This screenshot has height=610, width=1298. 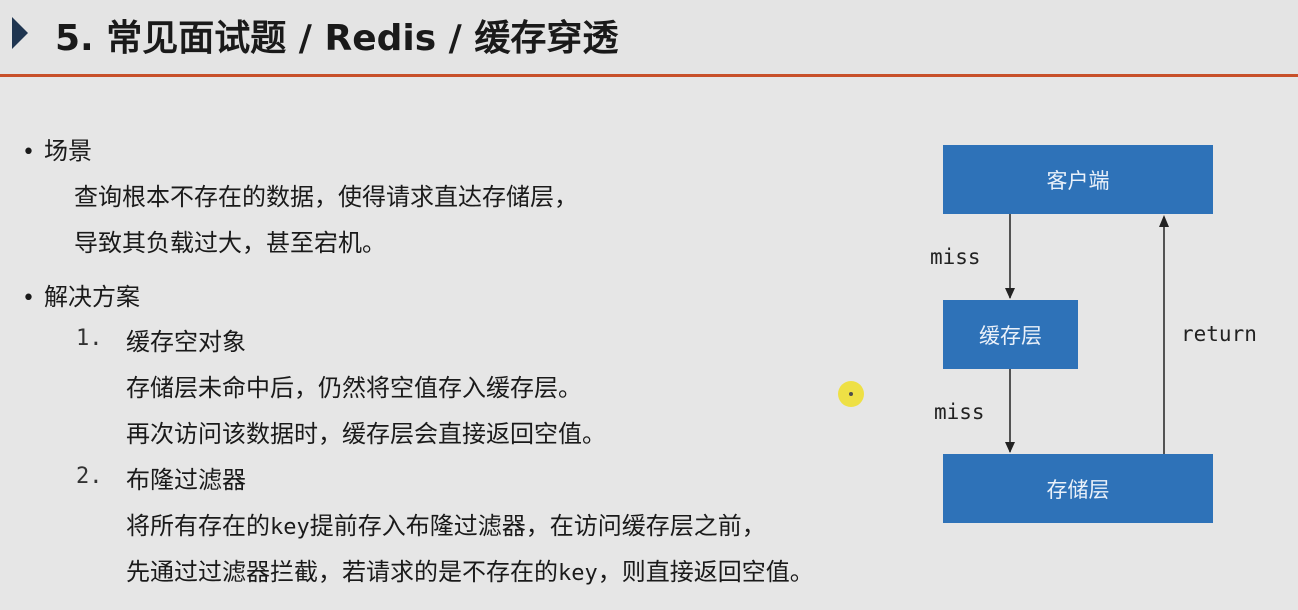 I want to click on diagram-arrows, so click(x=1087, y=334).